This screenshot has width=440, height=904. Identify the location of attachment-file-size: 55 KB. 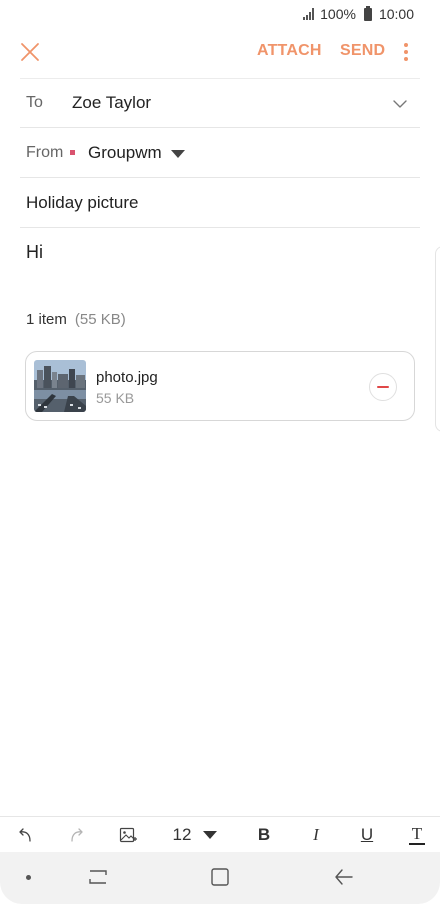
(115, 398).